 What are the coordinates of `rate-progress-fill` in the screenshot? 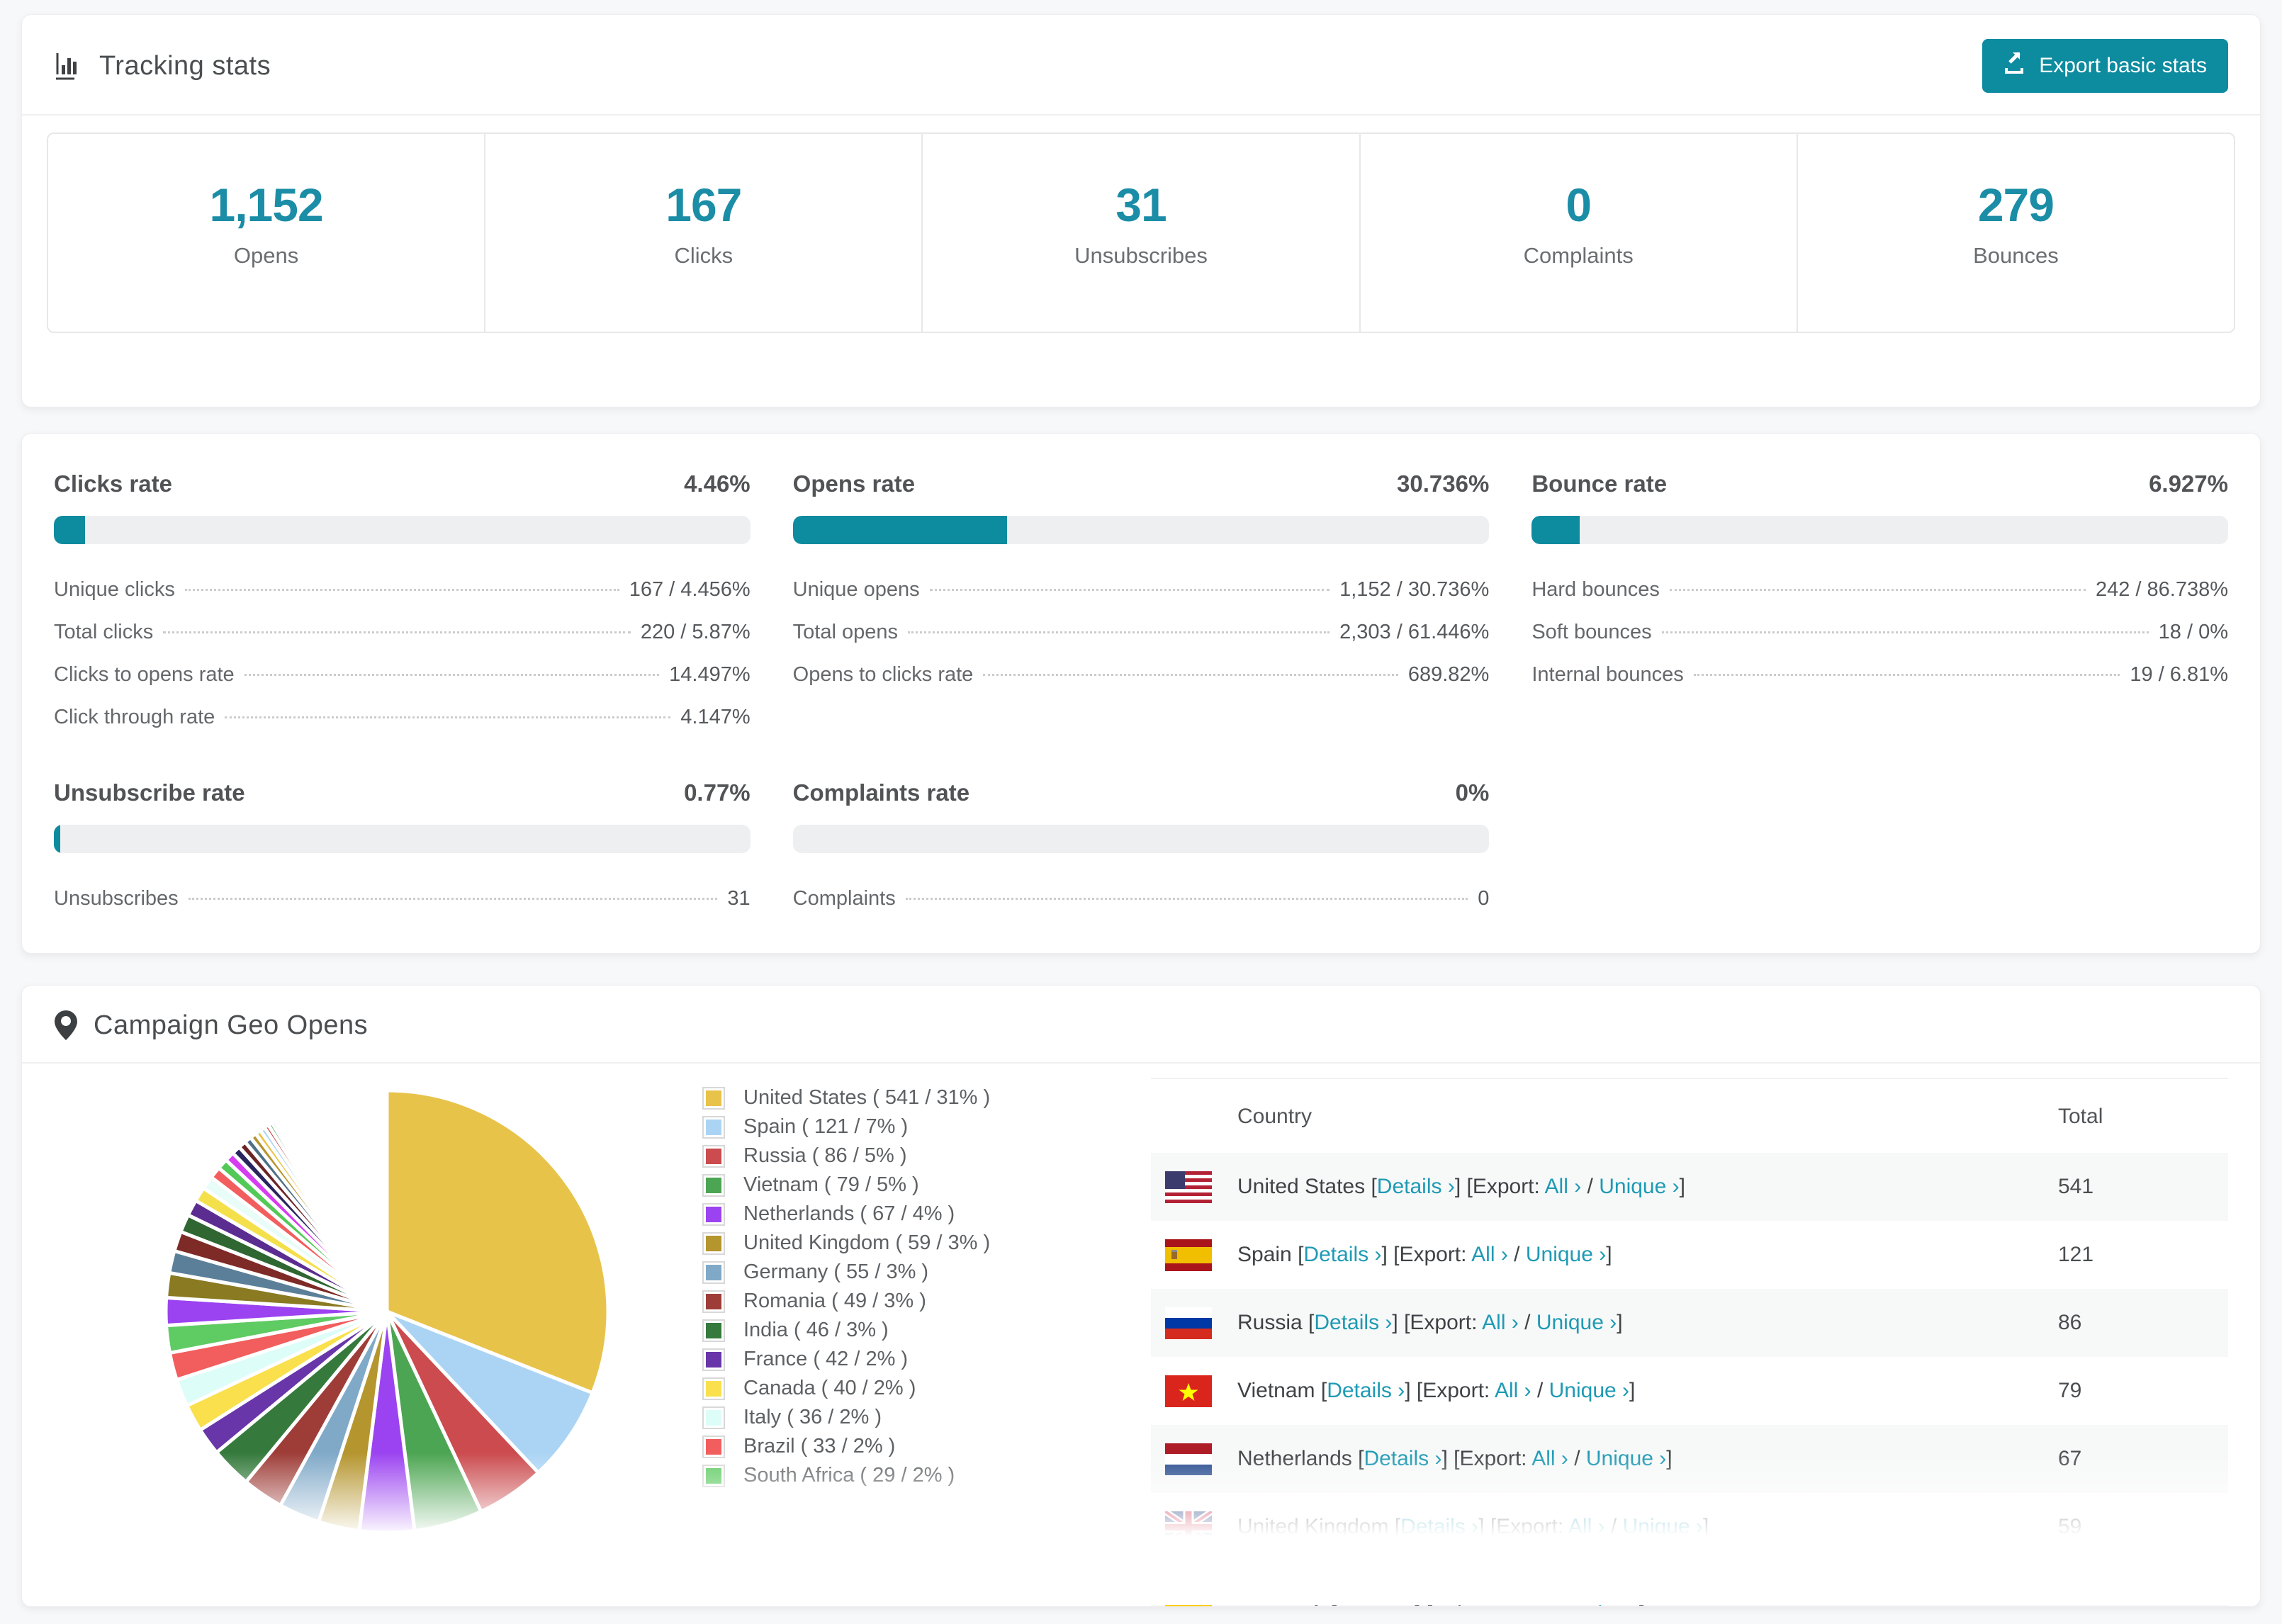 It's located at (900, 530).